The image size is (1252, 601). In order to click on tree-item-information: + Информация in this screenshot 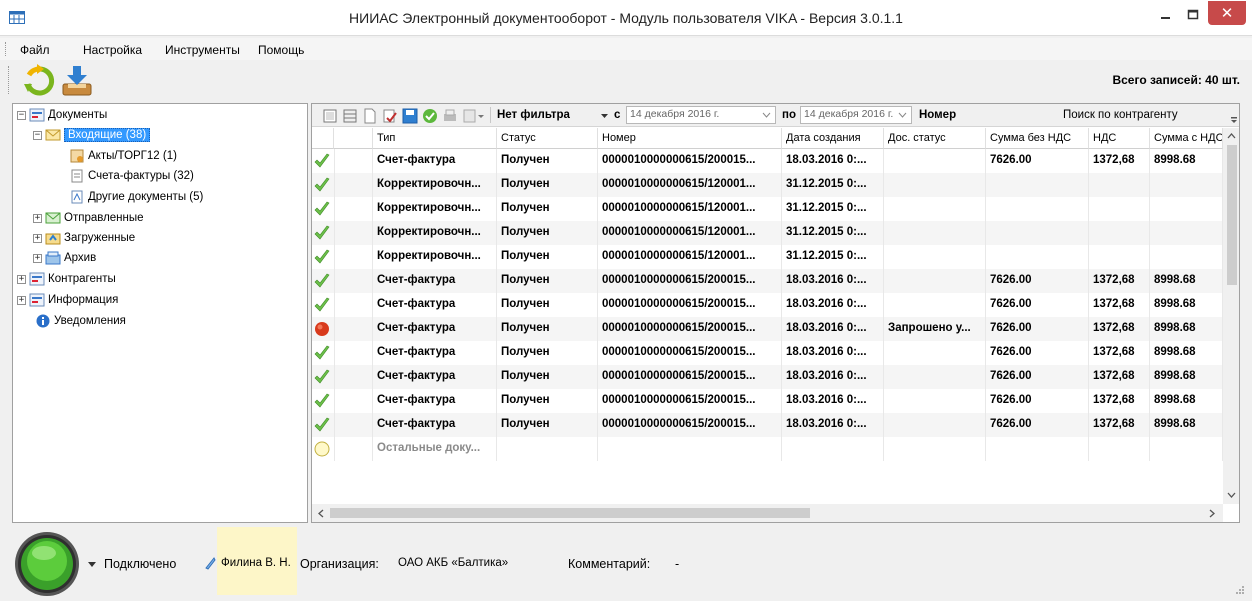, I will do `click(67, 300)`.